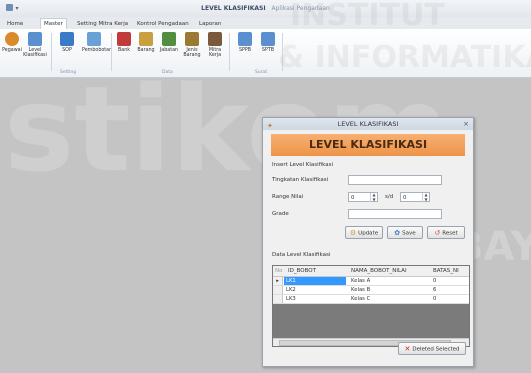  I want to click on tingkatan-input, so click(395, 180).